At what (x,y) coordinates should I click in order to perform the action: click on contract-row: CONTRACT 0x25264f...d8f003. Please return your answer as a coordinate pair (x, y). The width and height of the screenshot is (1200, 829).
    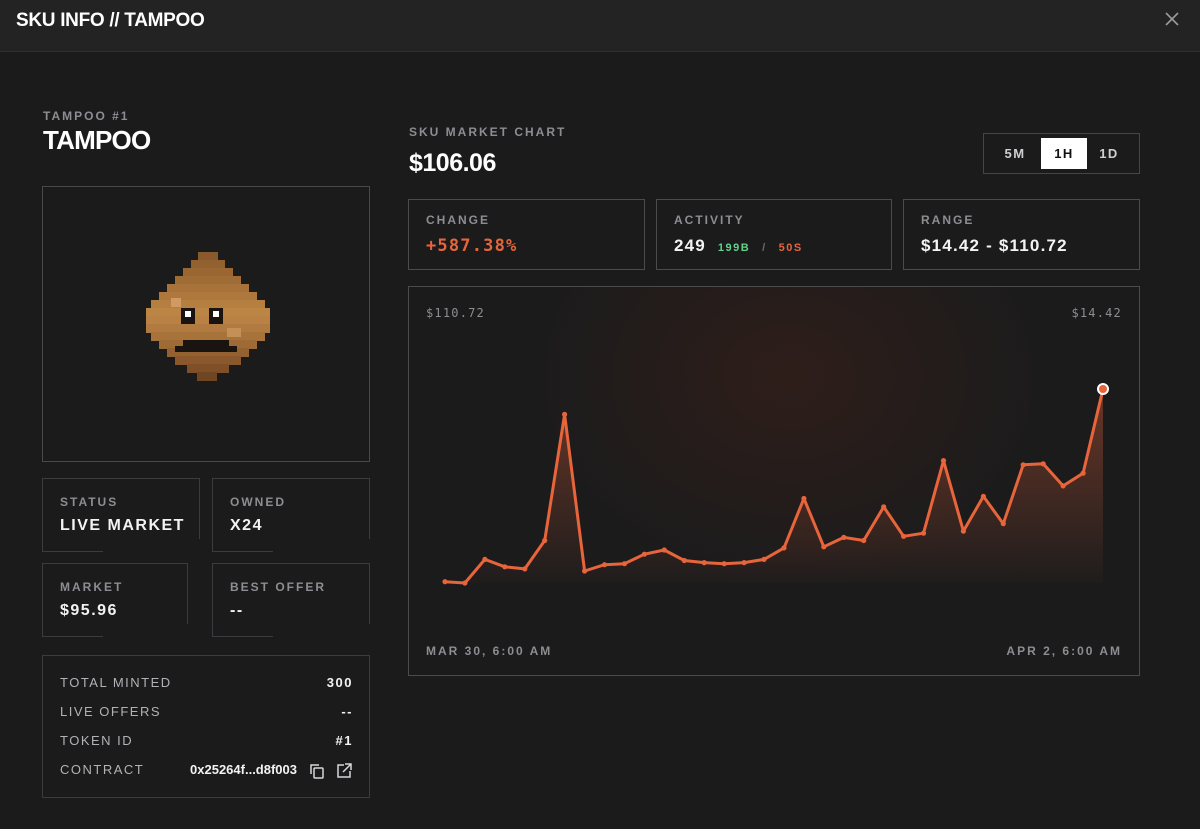
    Looking at the image, I should click on (206, 772).